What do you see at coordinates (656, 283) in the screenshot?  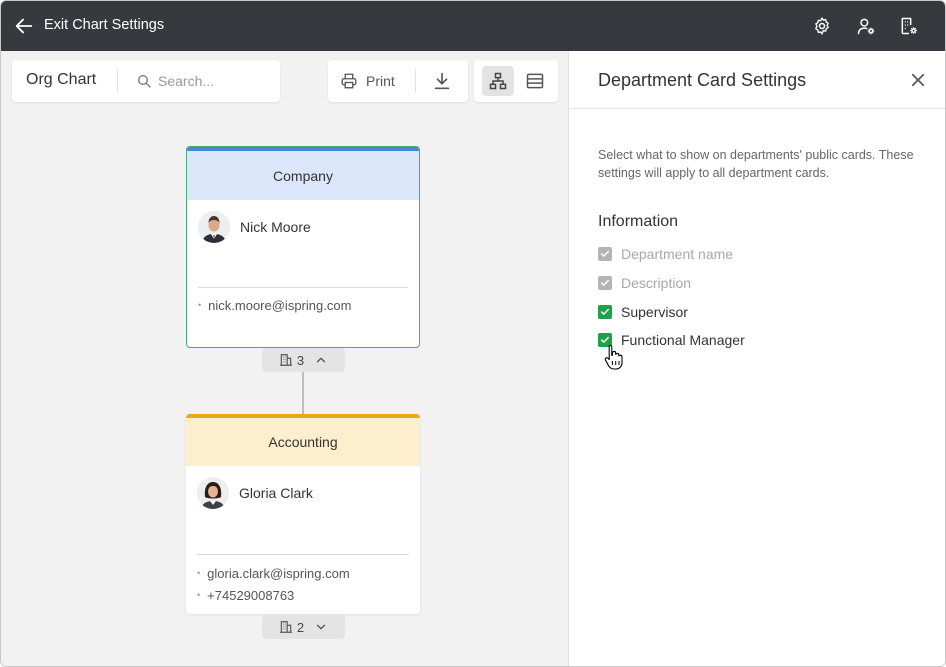 I see `option-label: Description` at bounding box center [656, 283].